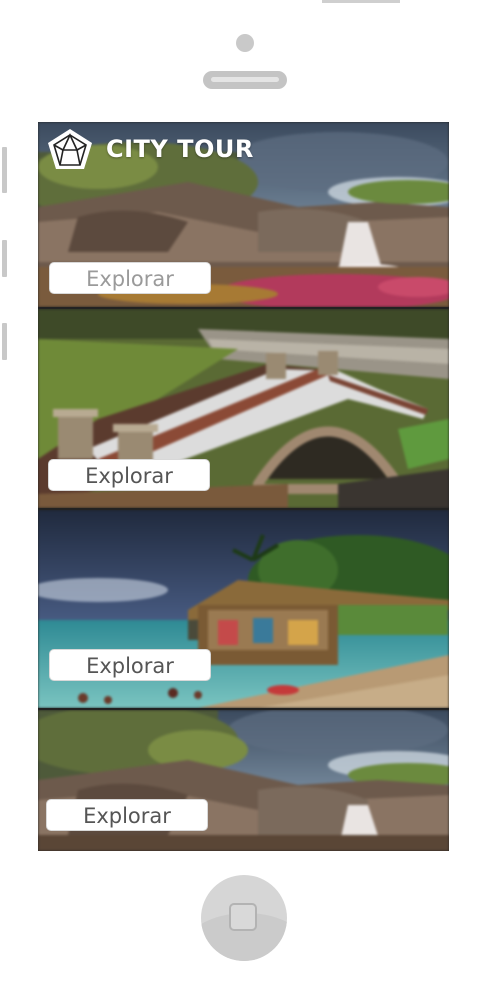  I want to click on explore-button-1: Explorar, so click(130, 278).